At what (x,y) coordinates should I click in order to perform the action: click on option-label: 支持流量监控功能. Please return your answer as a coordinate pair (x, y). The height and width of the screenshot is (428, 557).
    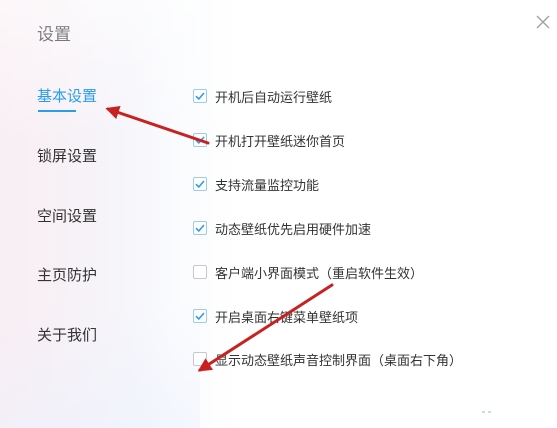
    Looking at the image, I should click on (267, 186).